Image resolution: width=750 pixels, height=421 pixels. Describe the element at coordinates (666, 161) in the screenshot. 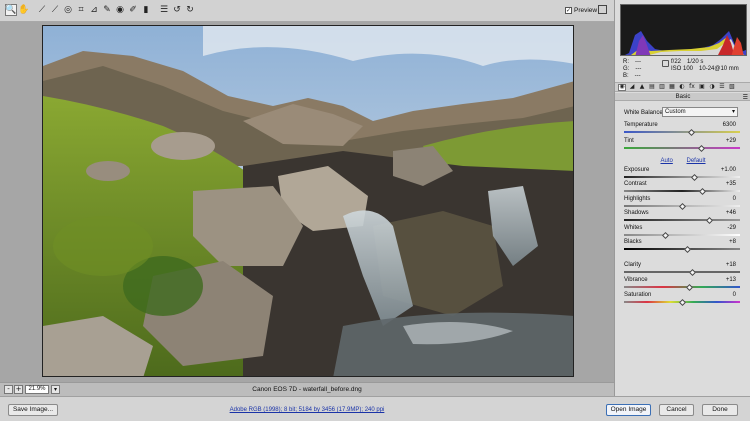

I see `auto-link: Auto` at that location.